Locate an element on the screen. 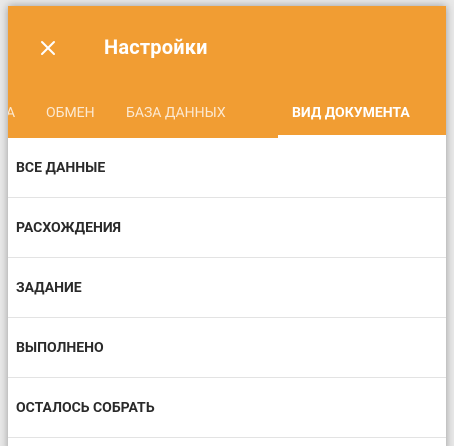  list-item-discrepancies: РАСХОЖДЕНИЯ is located at coordinates (227, 228).